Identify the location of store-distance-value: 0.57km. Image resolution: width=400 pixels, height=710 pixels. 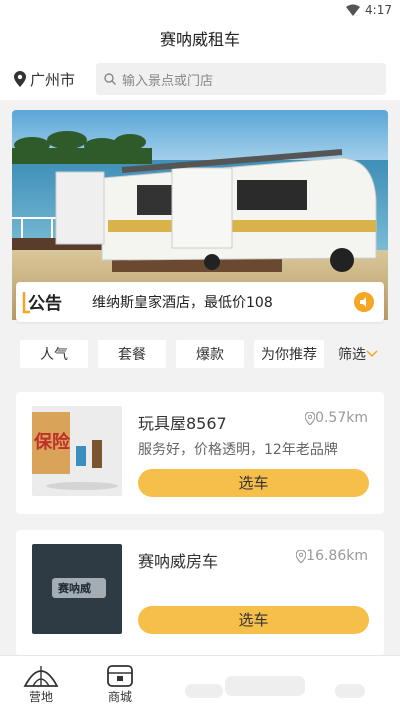
(341, 418).